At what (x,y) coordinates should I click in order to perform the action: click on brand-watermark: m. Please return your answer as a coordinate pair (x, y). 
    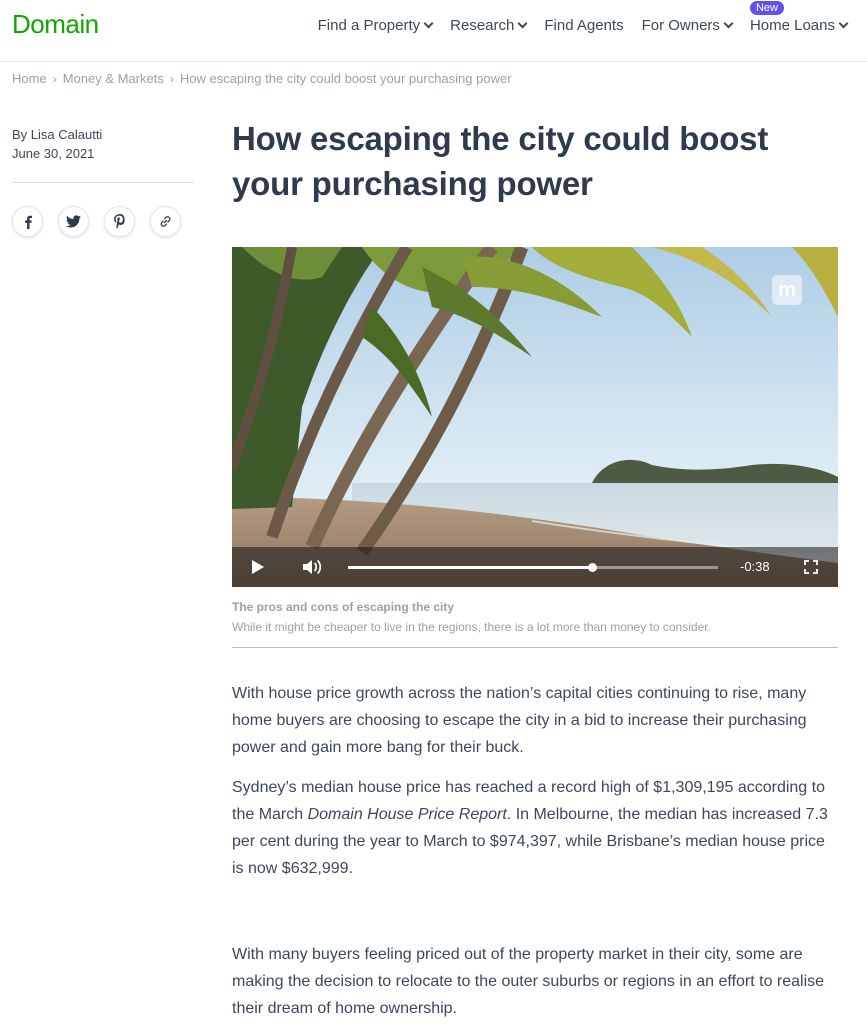
    Looking at the image, I should click on (787, 290).